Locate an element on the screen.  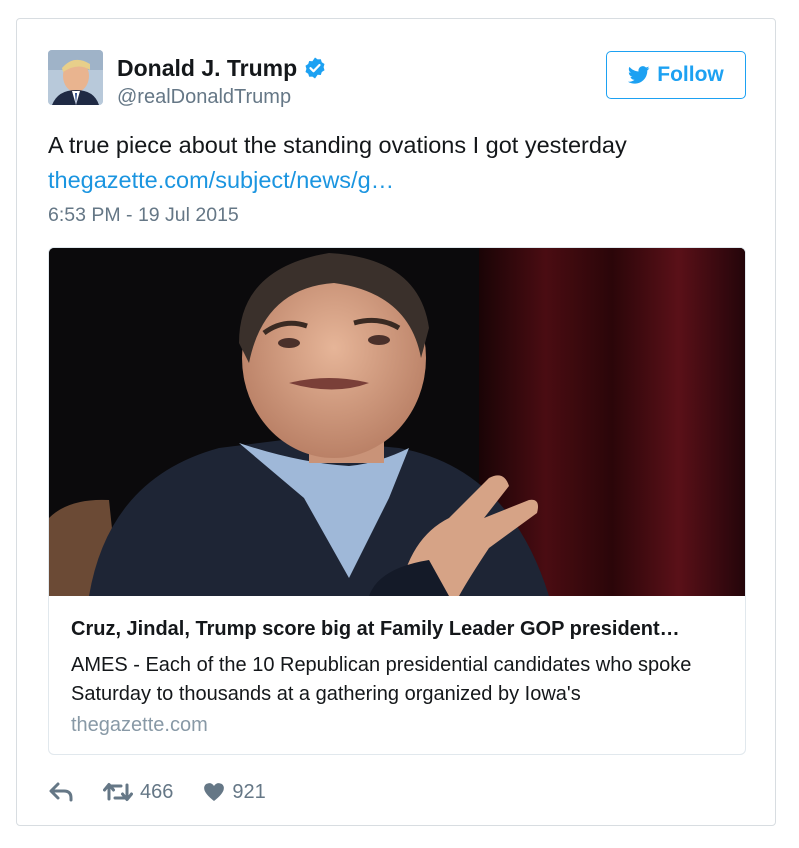
retweet-count: 466 is located at coordinates (157, 791).